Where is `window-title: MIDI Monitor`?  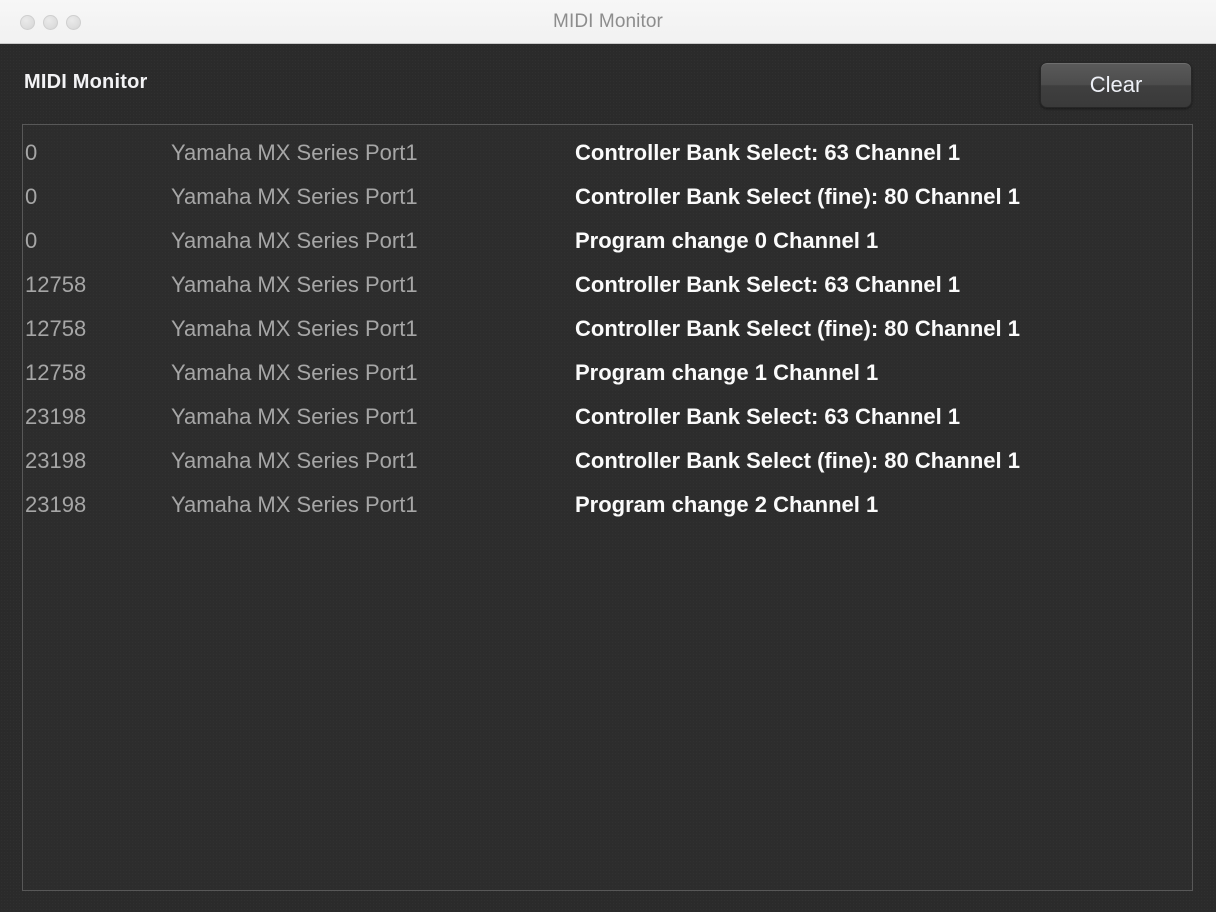
window-title: MIDI Monitor is located at coordinates (608, 21).